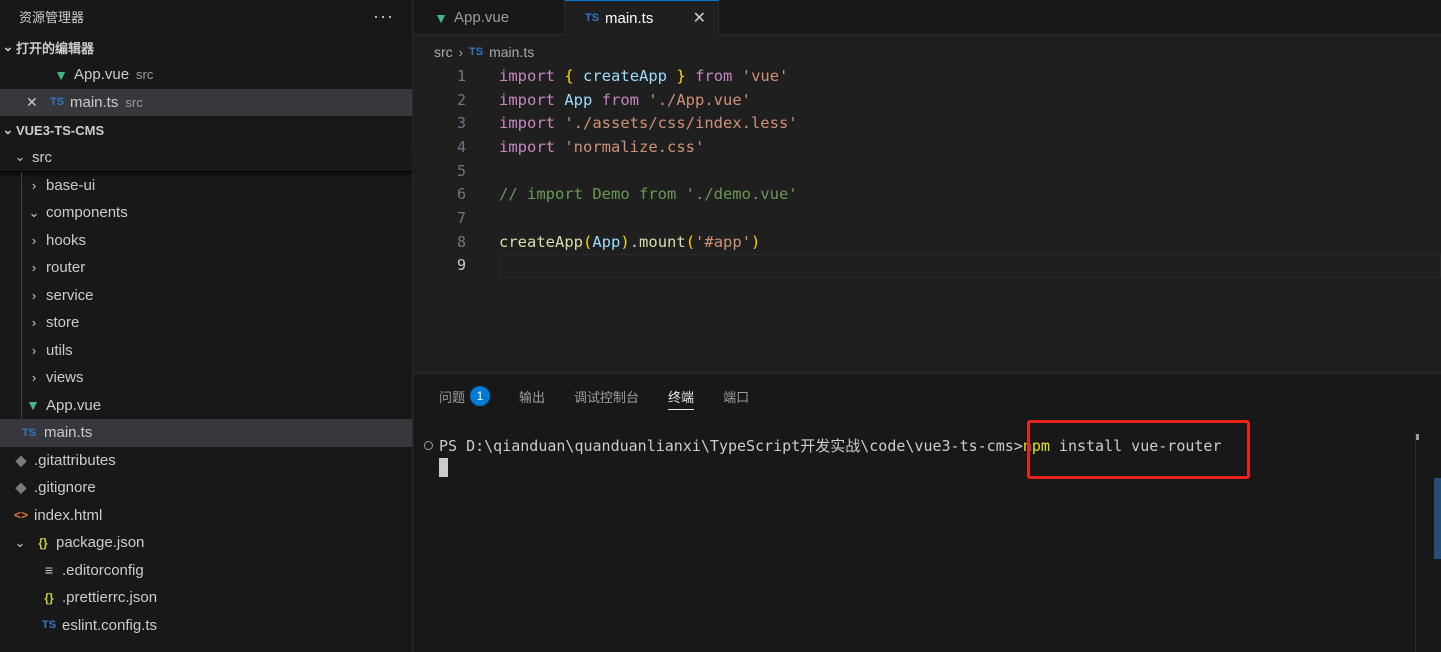 This screenshot has height=652, width=1441. What do you see at coordinates (52, 17) in the screenshot?
I see `explorer-title: 资源管理器` at bounding box center [52, 17].